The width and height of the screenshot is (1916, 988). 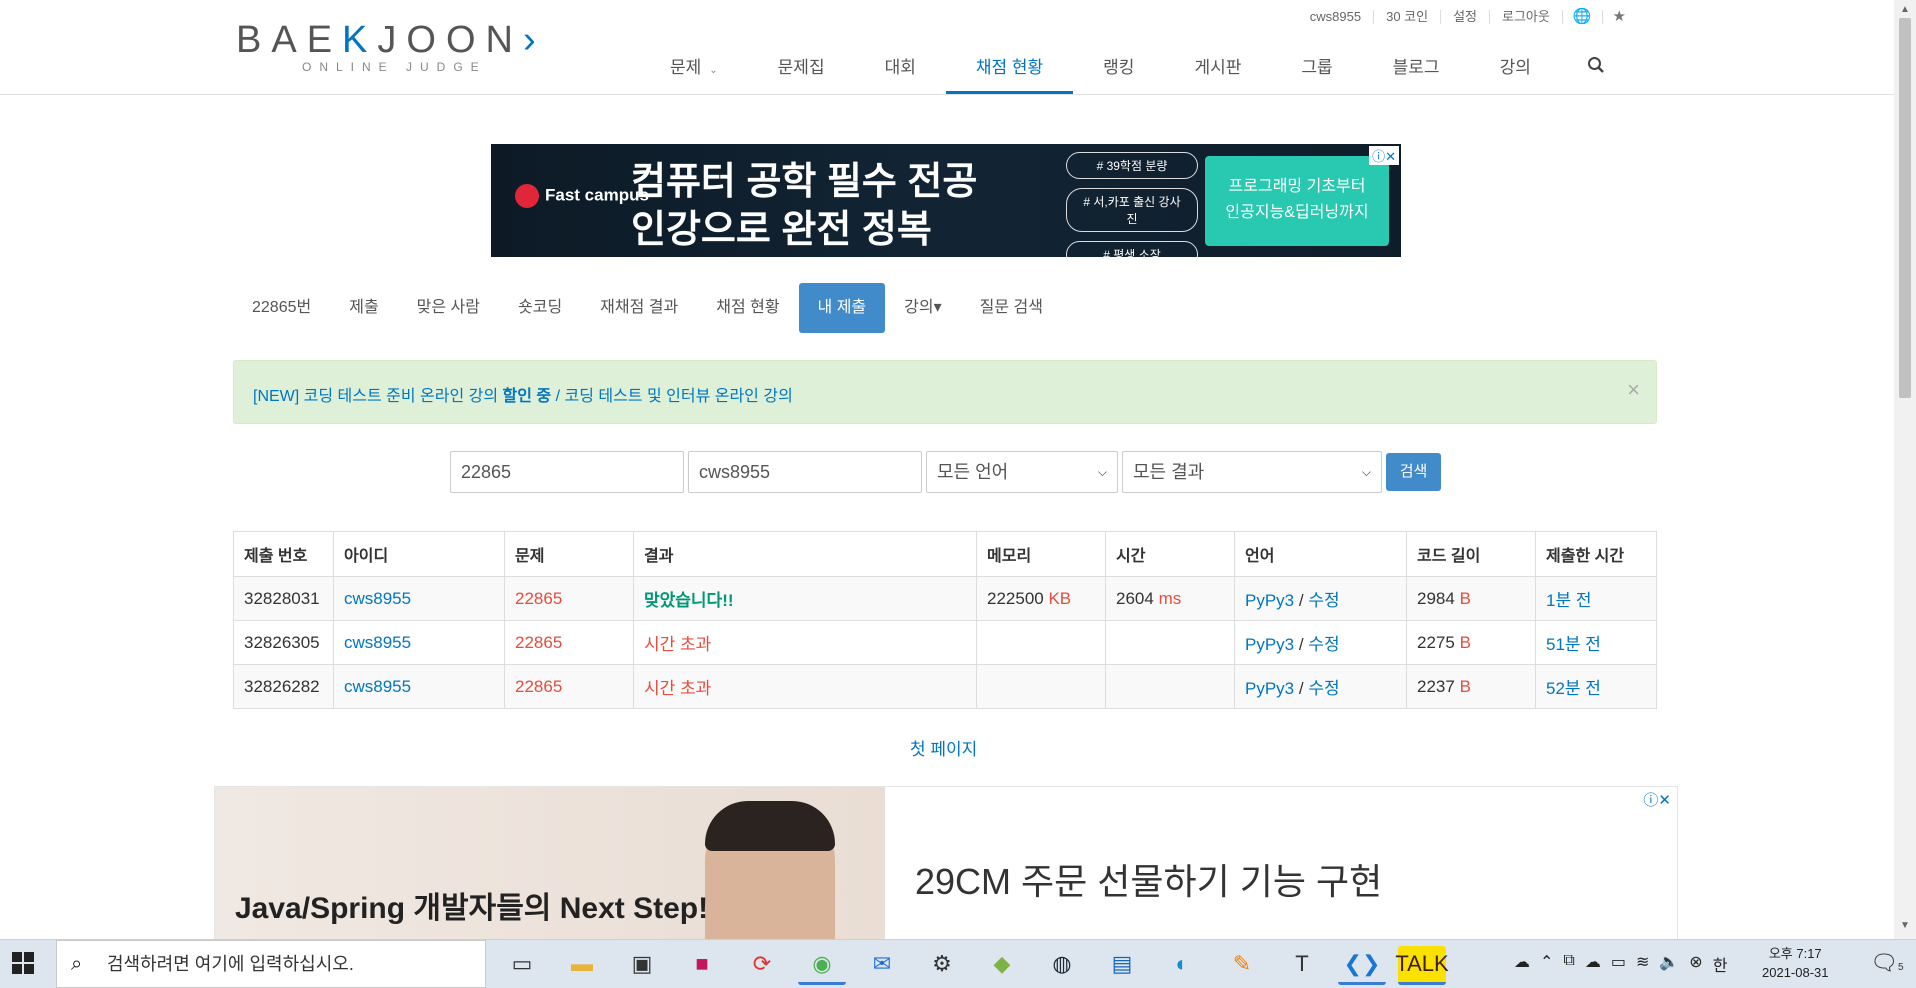 What do you see at coordinates (943, 747) in the screenshot?
I see `first-page-link: 첫 페이지` at bounding box center [943, 747].